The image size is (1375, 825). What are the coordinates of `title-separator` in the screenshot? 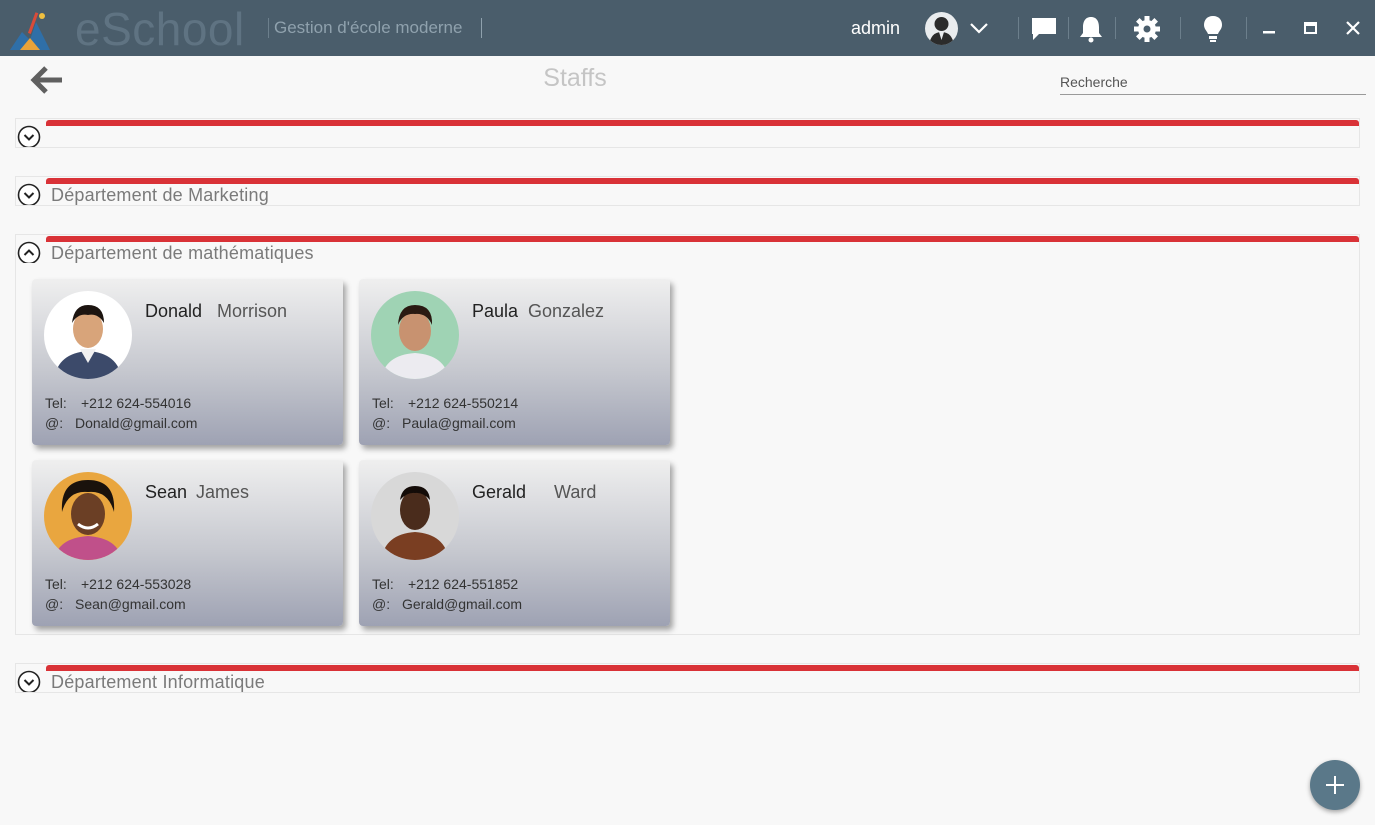 It's located at (268, 28).